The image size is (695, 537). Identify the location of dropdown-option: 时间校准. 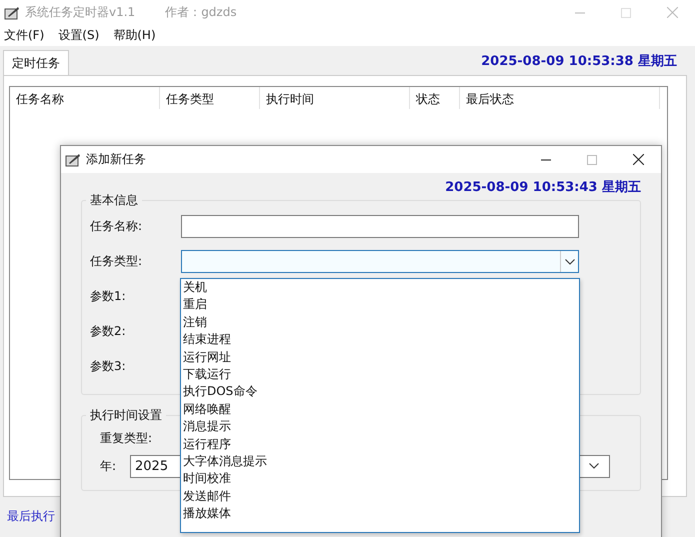
(380, 479).